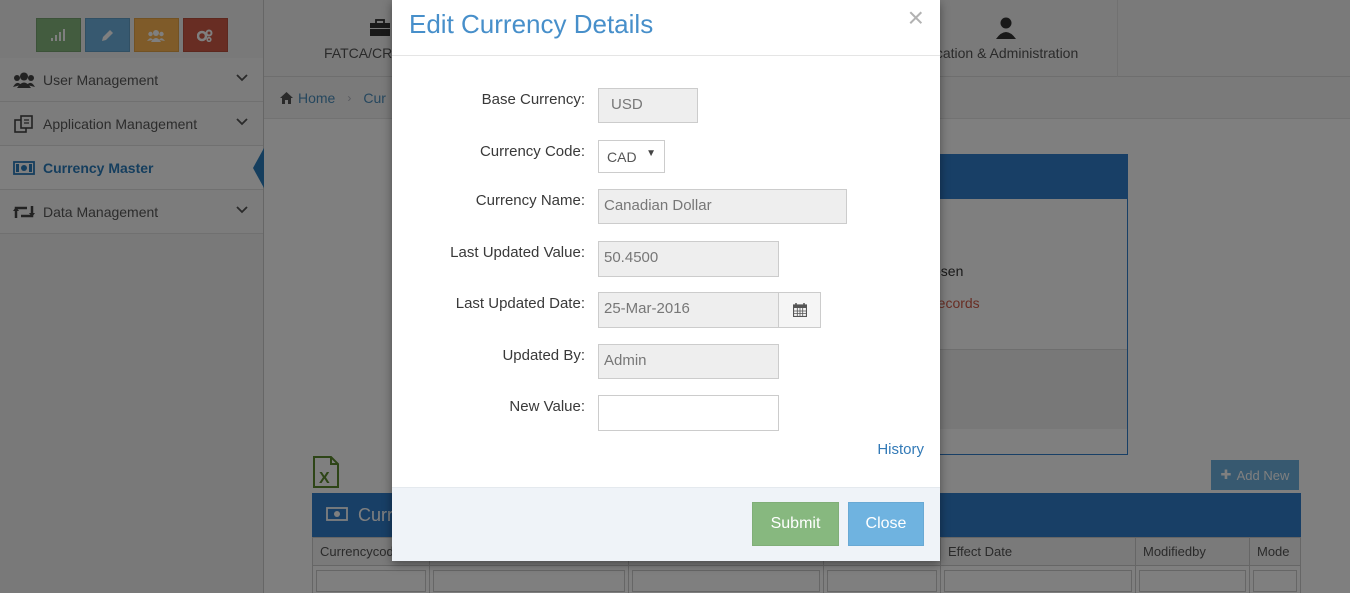 This screenshot has width=1350, height=593. I want to click on last-updated-value-field: 50.4500, so click(688, 259).